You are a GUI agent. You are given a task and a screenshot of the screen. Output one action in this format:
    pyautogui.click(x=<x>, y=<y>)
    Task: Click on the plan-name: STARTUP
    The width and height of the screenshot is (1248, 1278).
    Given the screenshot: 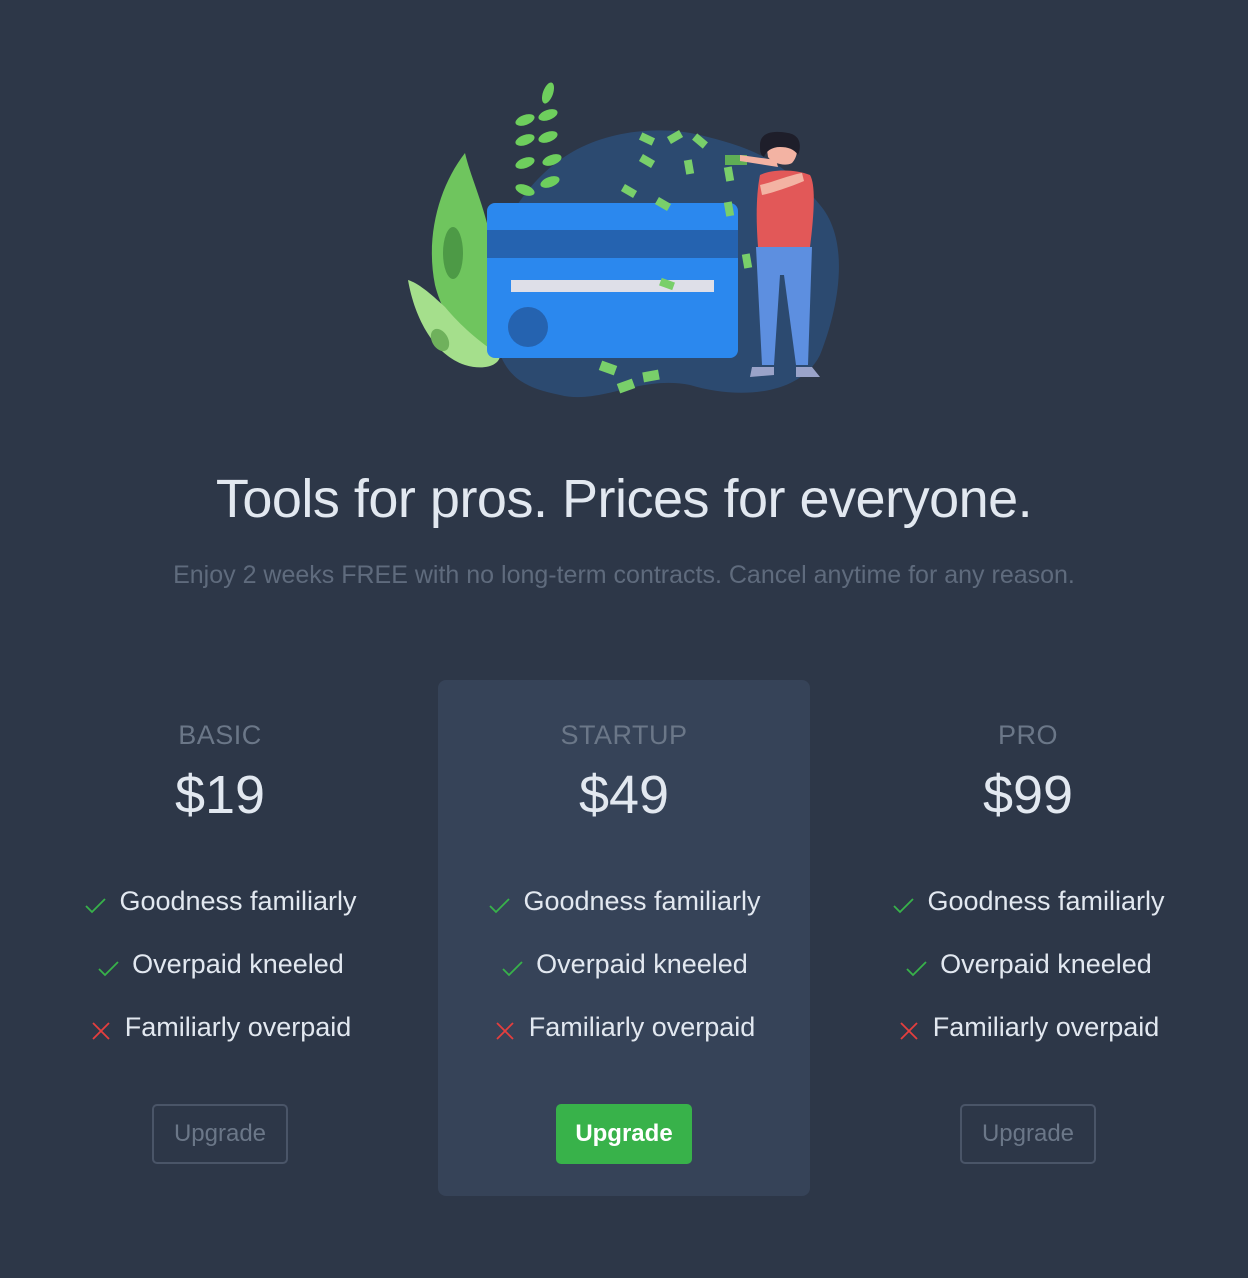 What is the action you would take?
    pyautogui.click(x=624, y=735)
    